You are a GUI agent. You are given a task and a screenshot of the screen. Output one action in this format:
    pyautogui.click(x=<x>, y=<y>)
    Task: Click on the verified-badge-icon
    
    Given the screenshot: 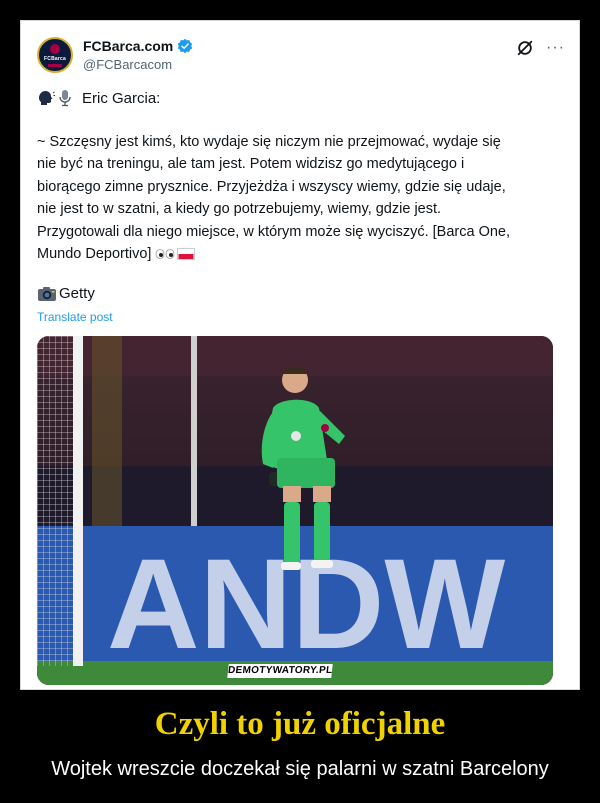 What is the action you would take?
    pyautogui.click(x=185, y=46)
    